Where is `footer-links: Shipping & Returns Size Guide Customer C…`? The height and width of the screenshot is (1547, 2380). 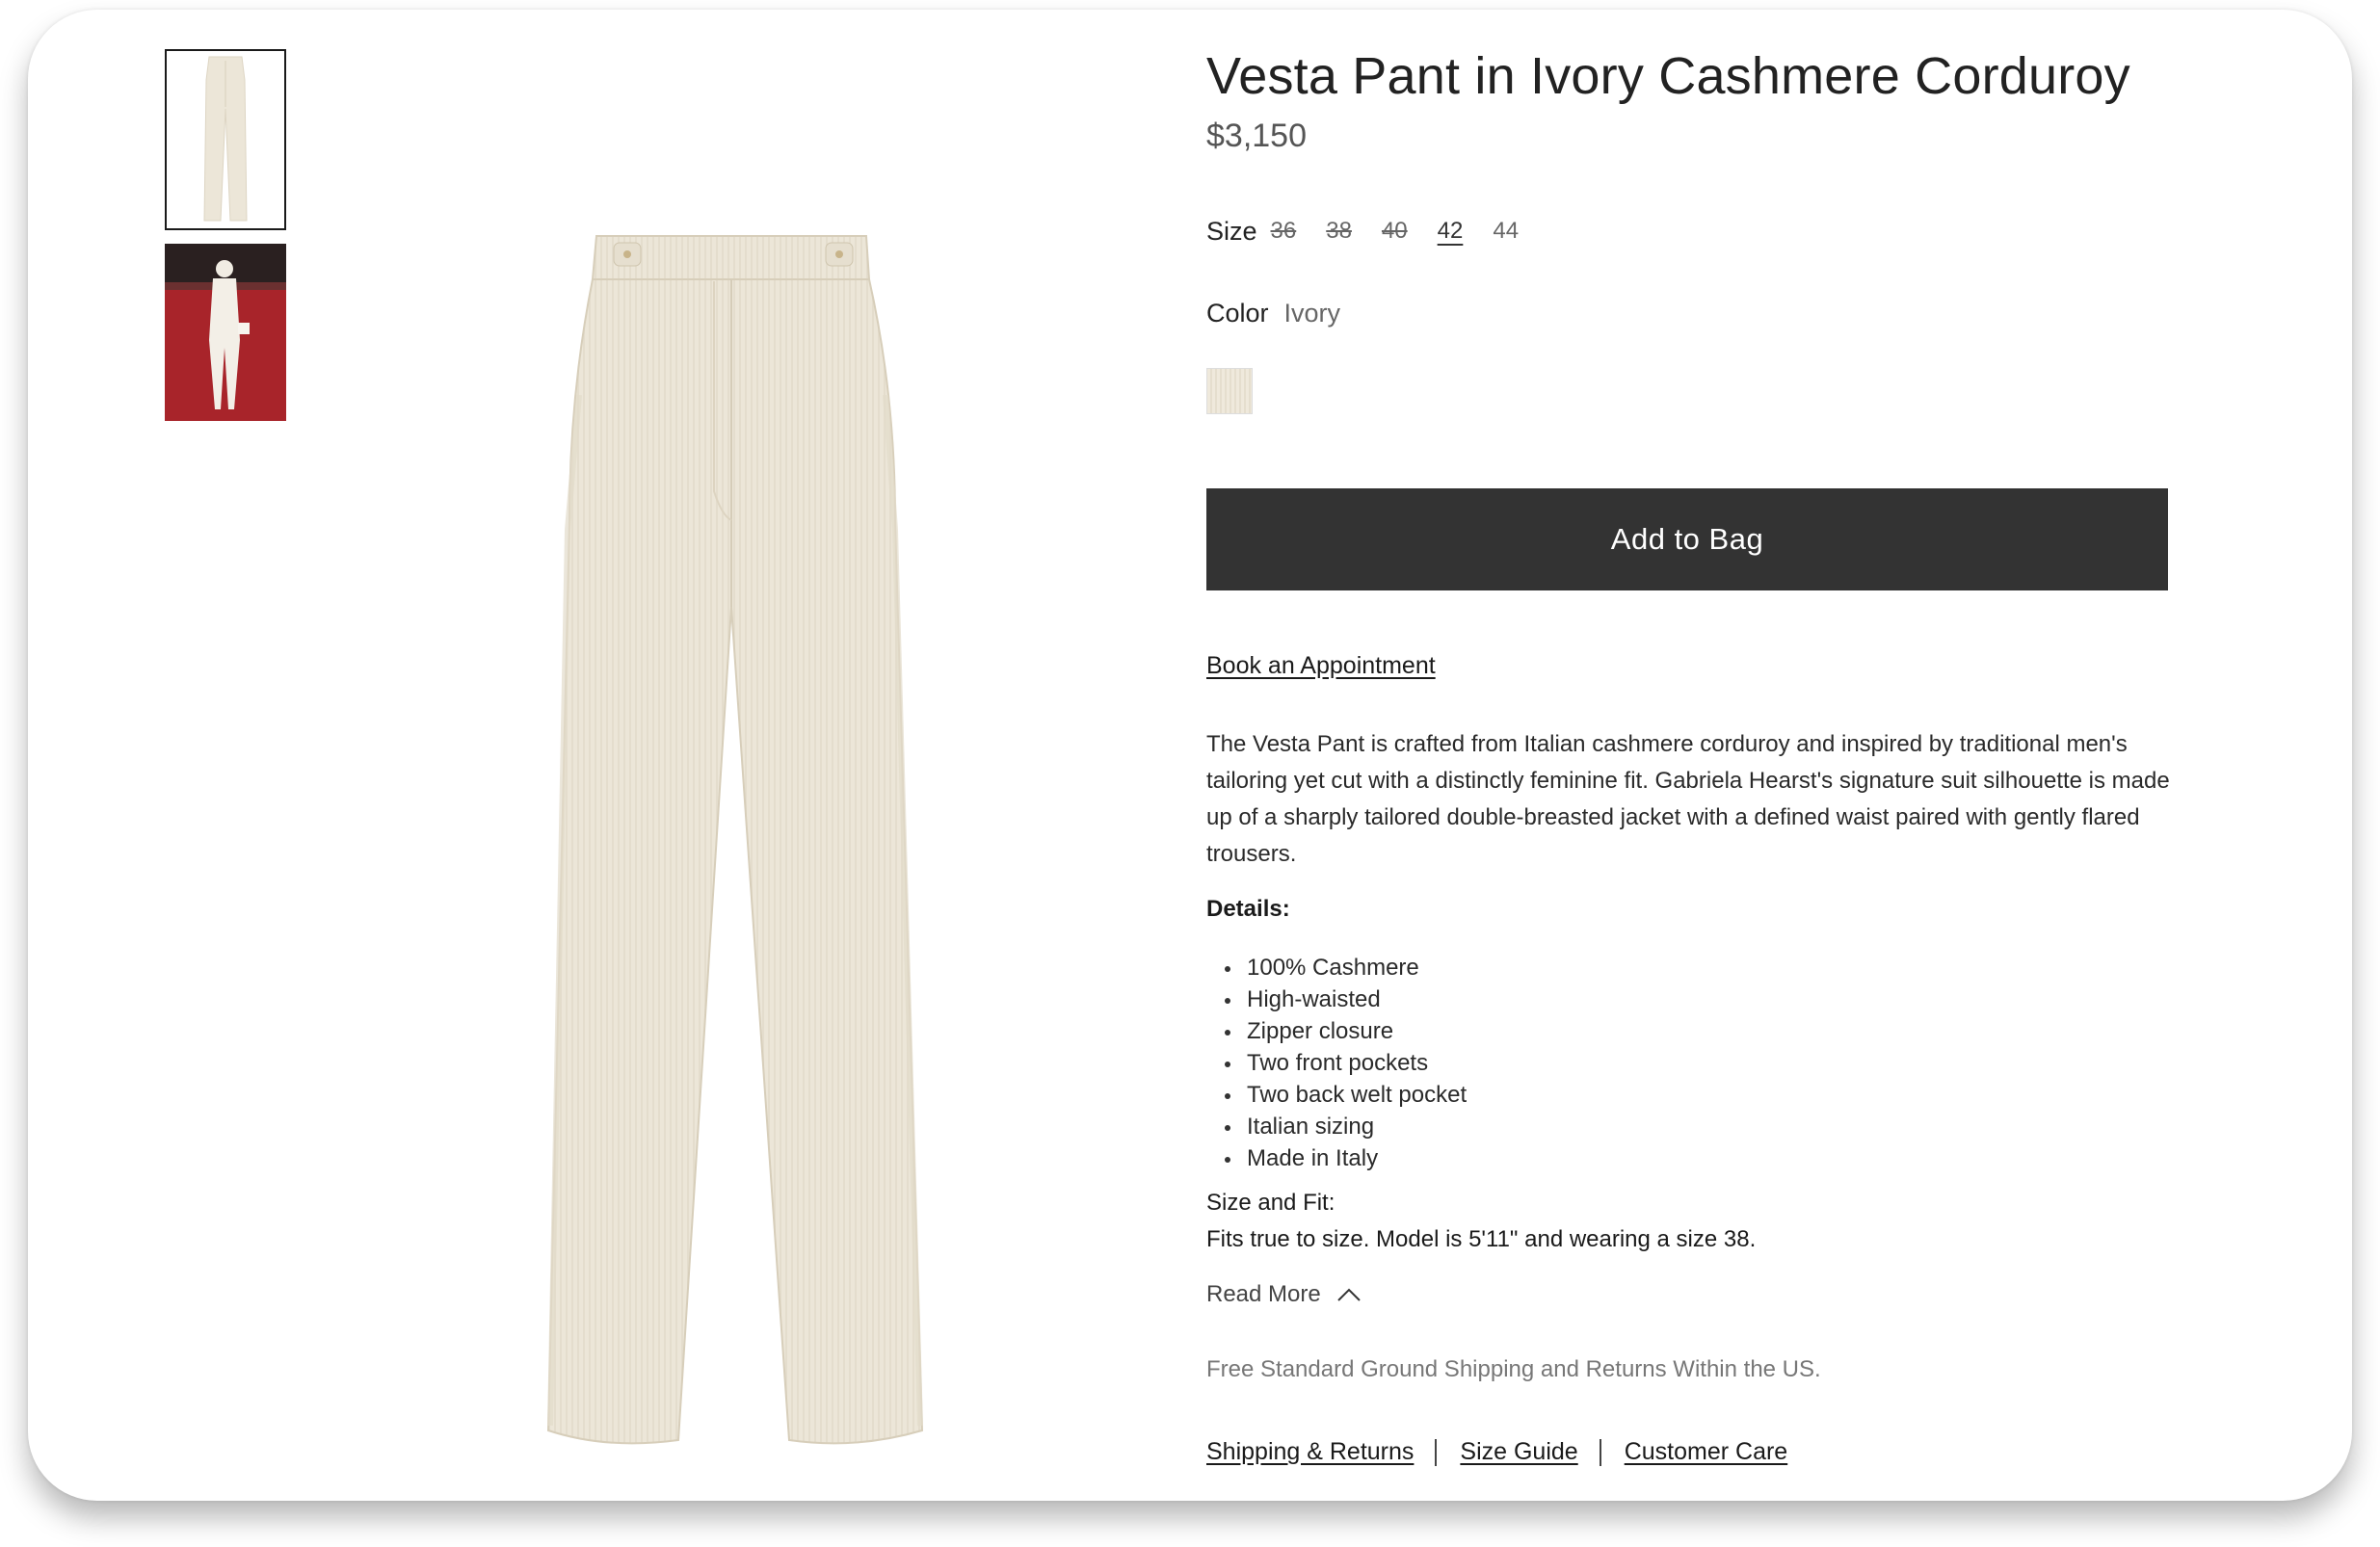 footer-links: Shipping & Returns Size Guide Customer C… is located at coordinates (1497, 1452).